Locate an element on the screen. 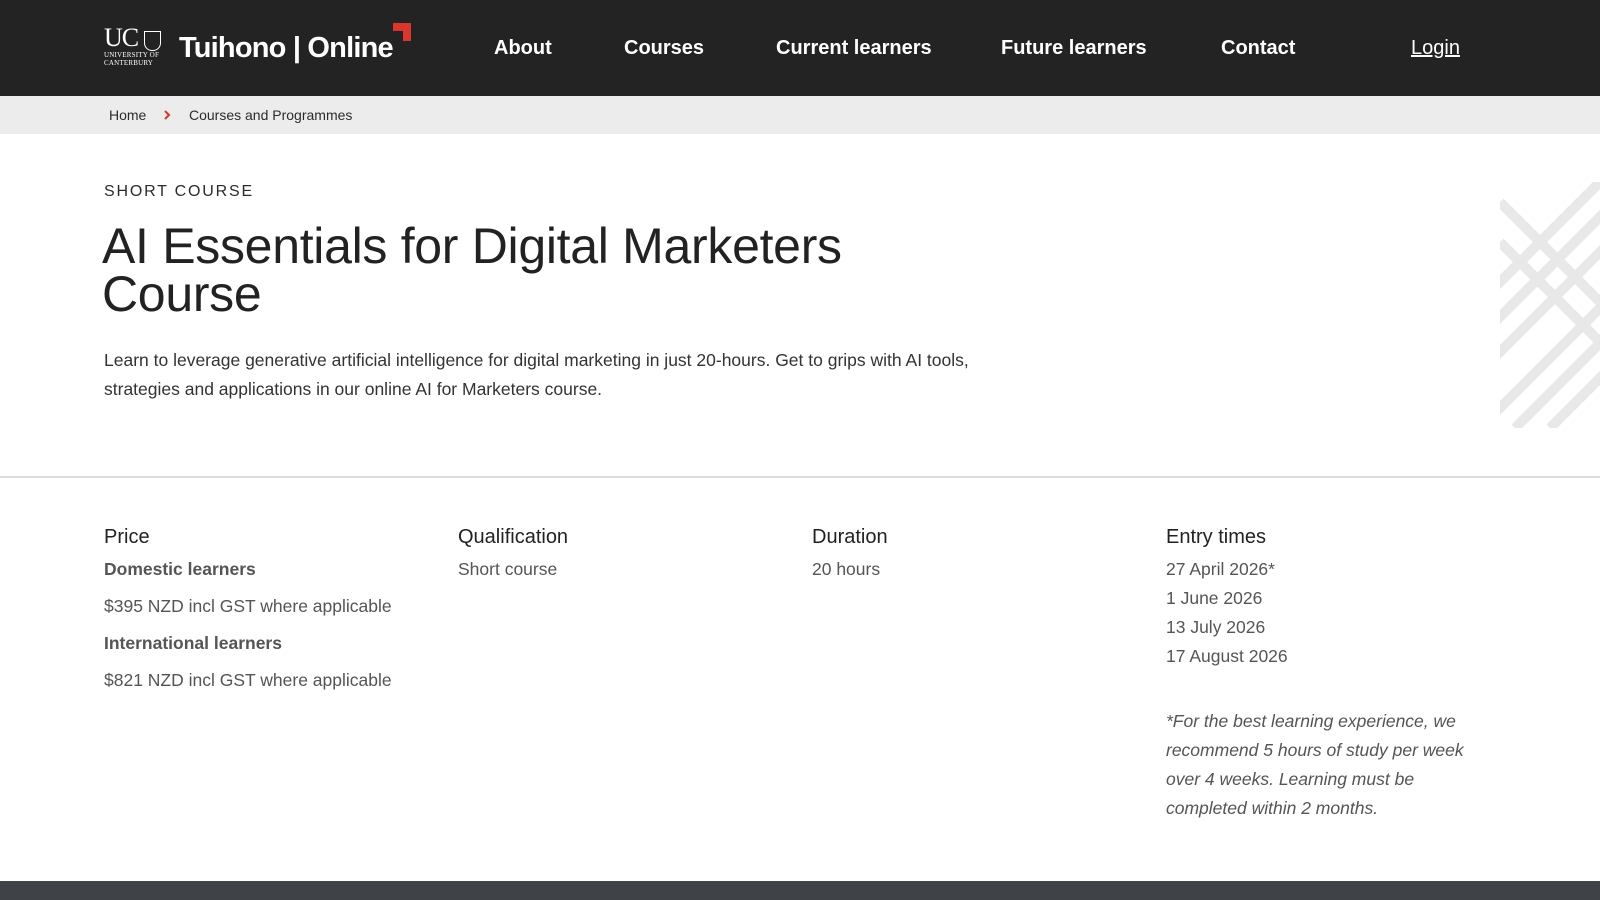 The height and width of the screenshot is (900, 1600). nav-courses: Courses is located at coordinates (664, 48).